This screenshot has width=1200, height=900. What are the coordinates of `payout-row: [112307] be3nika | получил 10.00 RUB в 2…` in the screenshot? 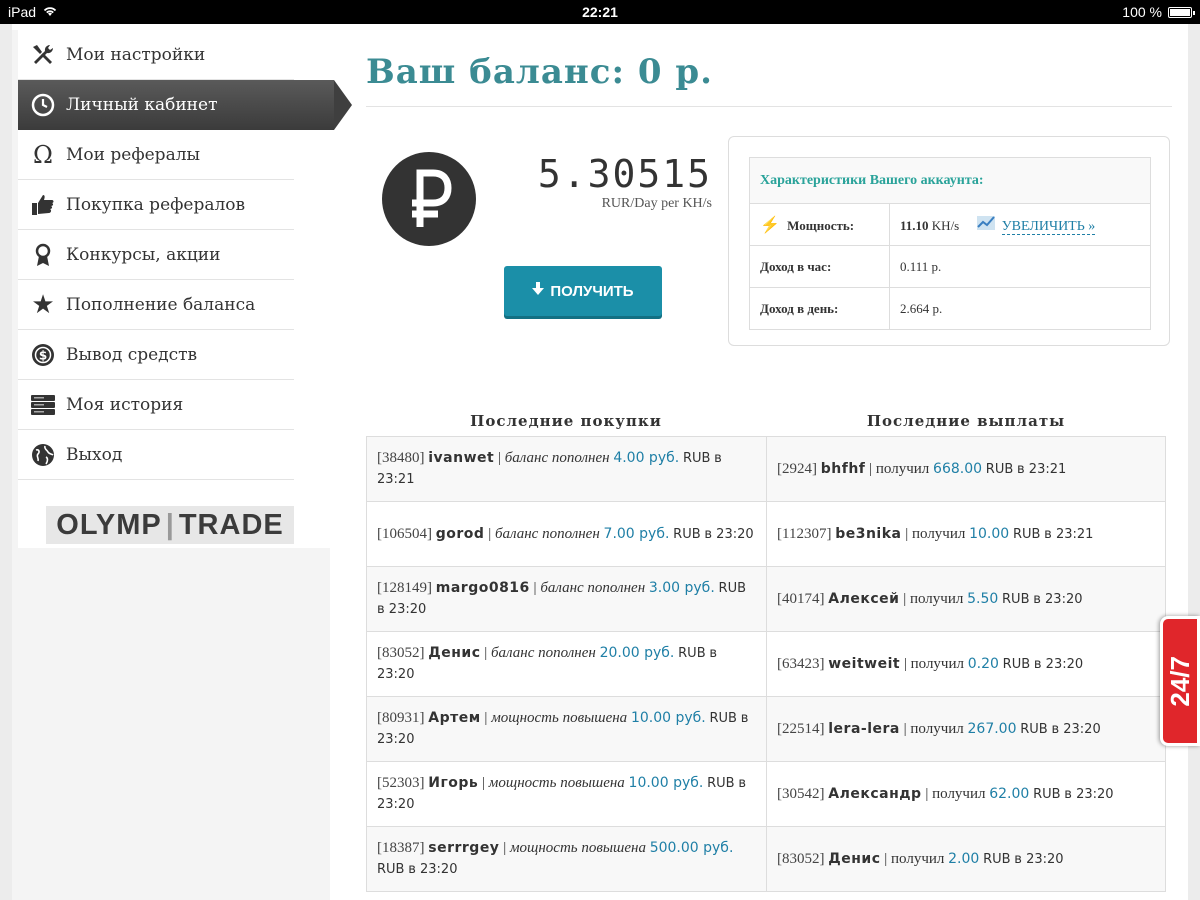 It's located at (966, 534).